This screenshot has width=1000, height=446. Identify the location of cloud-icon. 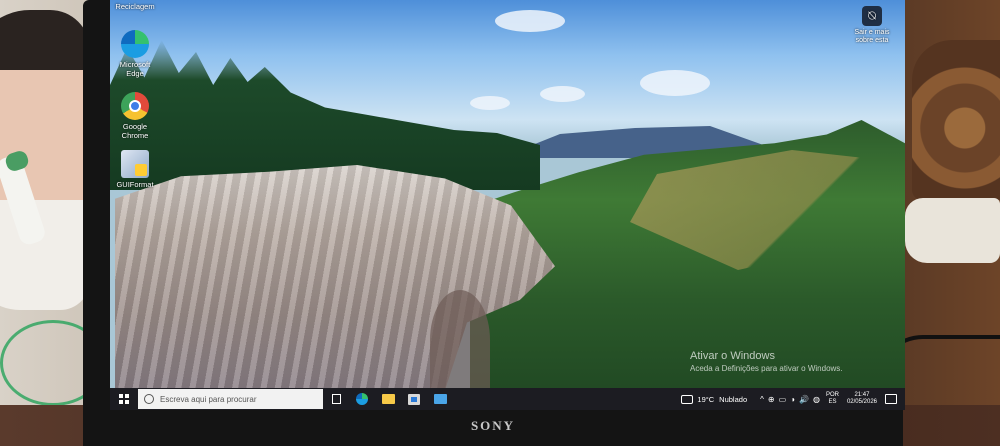
(687, 399).